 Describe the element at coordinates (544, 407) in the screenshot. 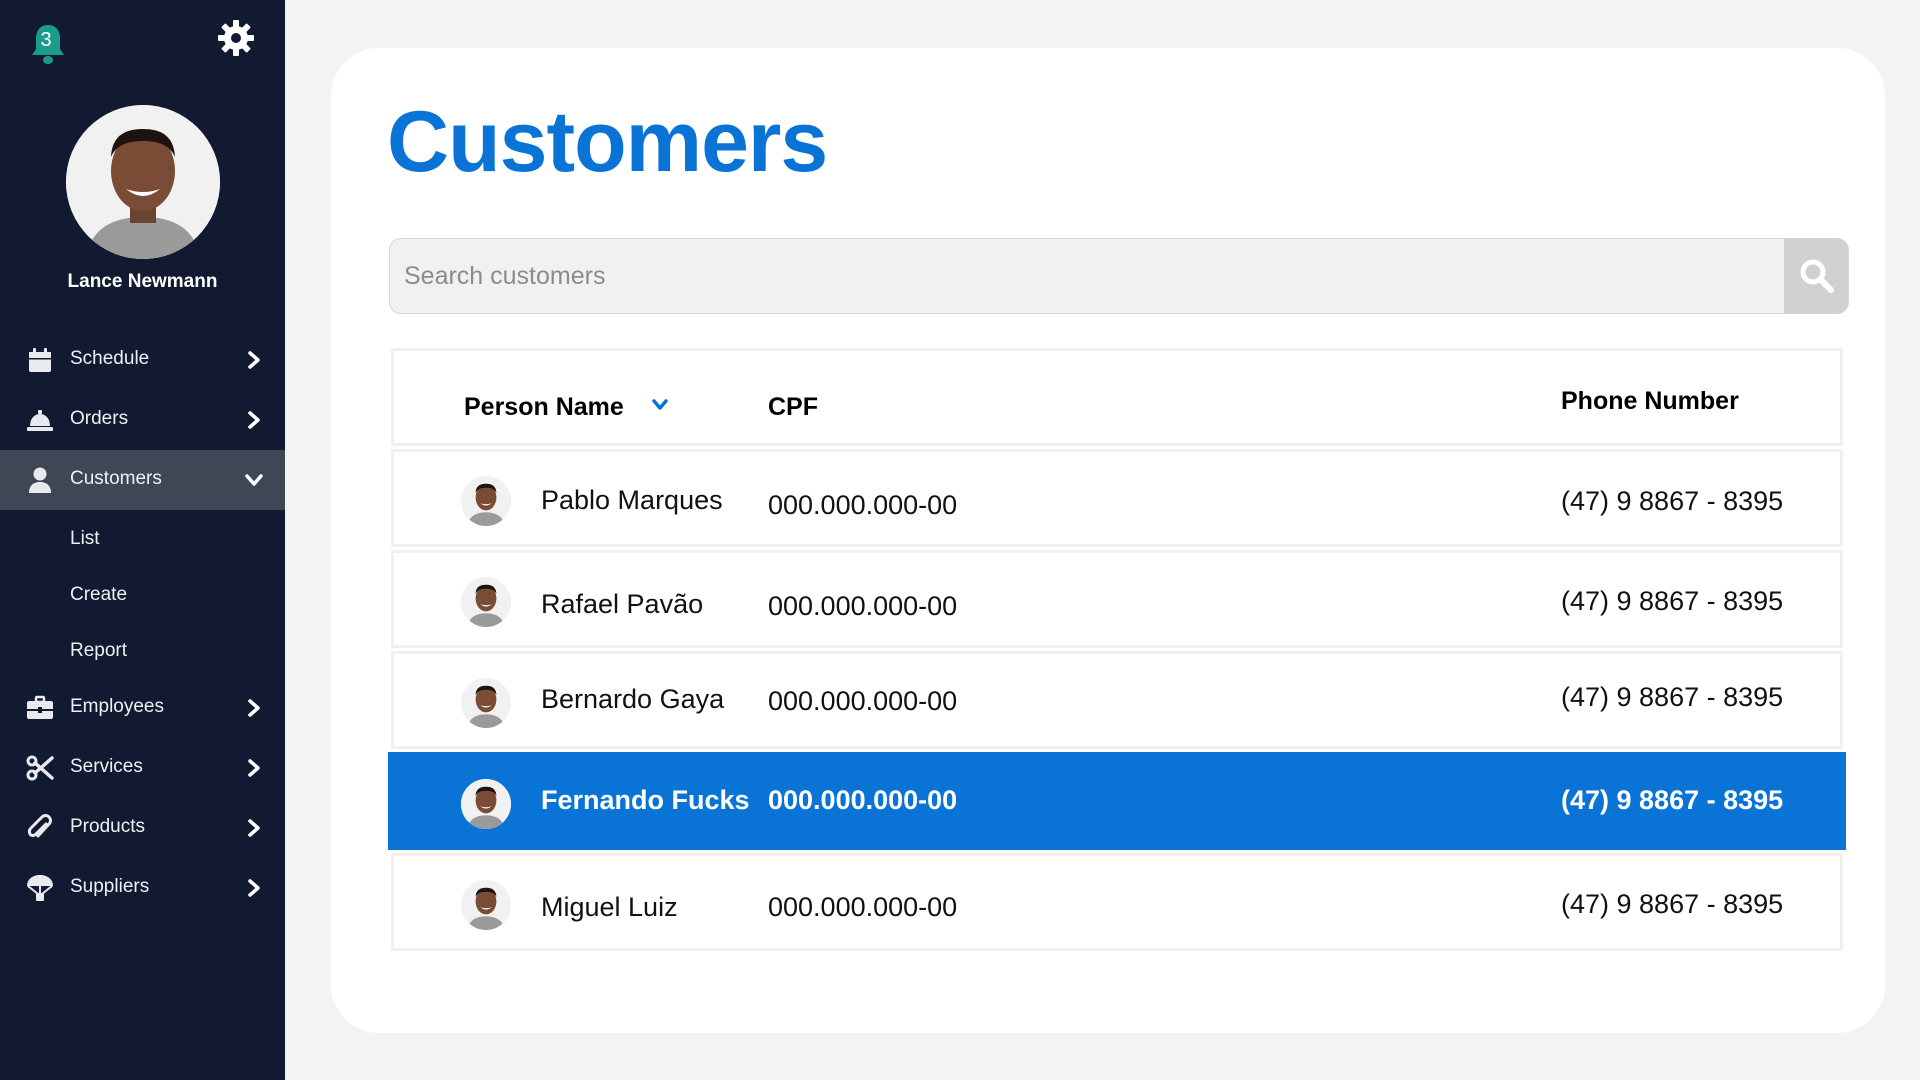

I see `header-person-name: Person Name` at that location.